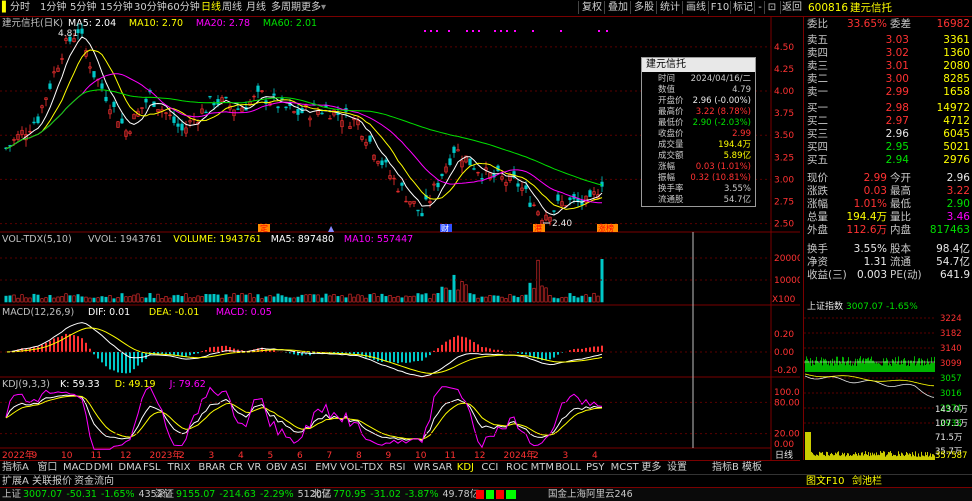 The height and width of the screenshot is (501, 972). What do you see at coordinates (331, 228) in the screenshot?
I see `marker-up-icon: ▲` at bounding box center [331, 228].